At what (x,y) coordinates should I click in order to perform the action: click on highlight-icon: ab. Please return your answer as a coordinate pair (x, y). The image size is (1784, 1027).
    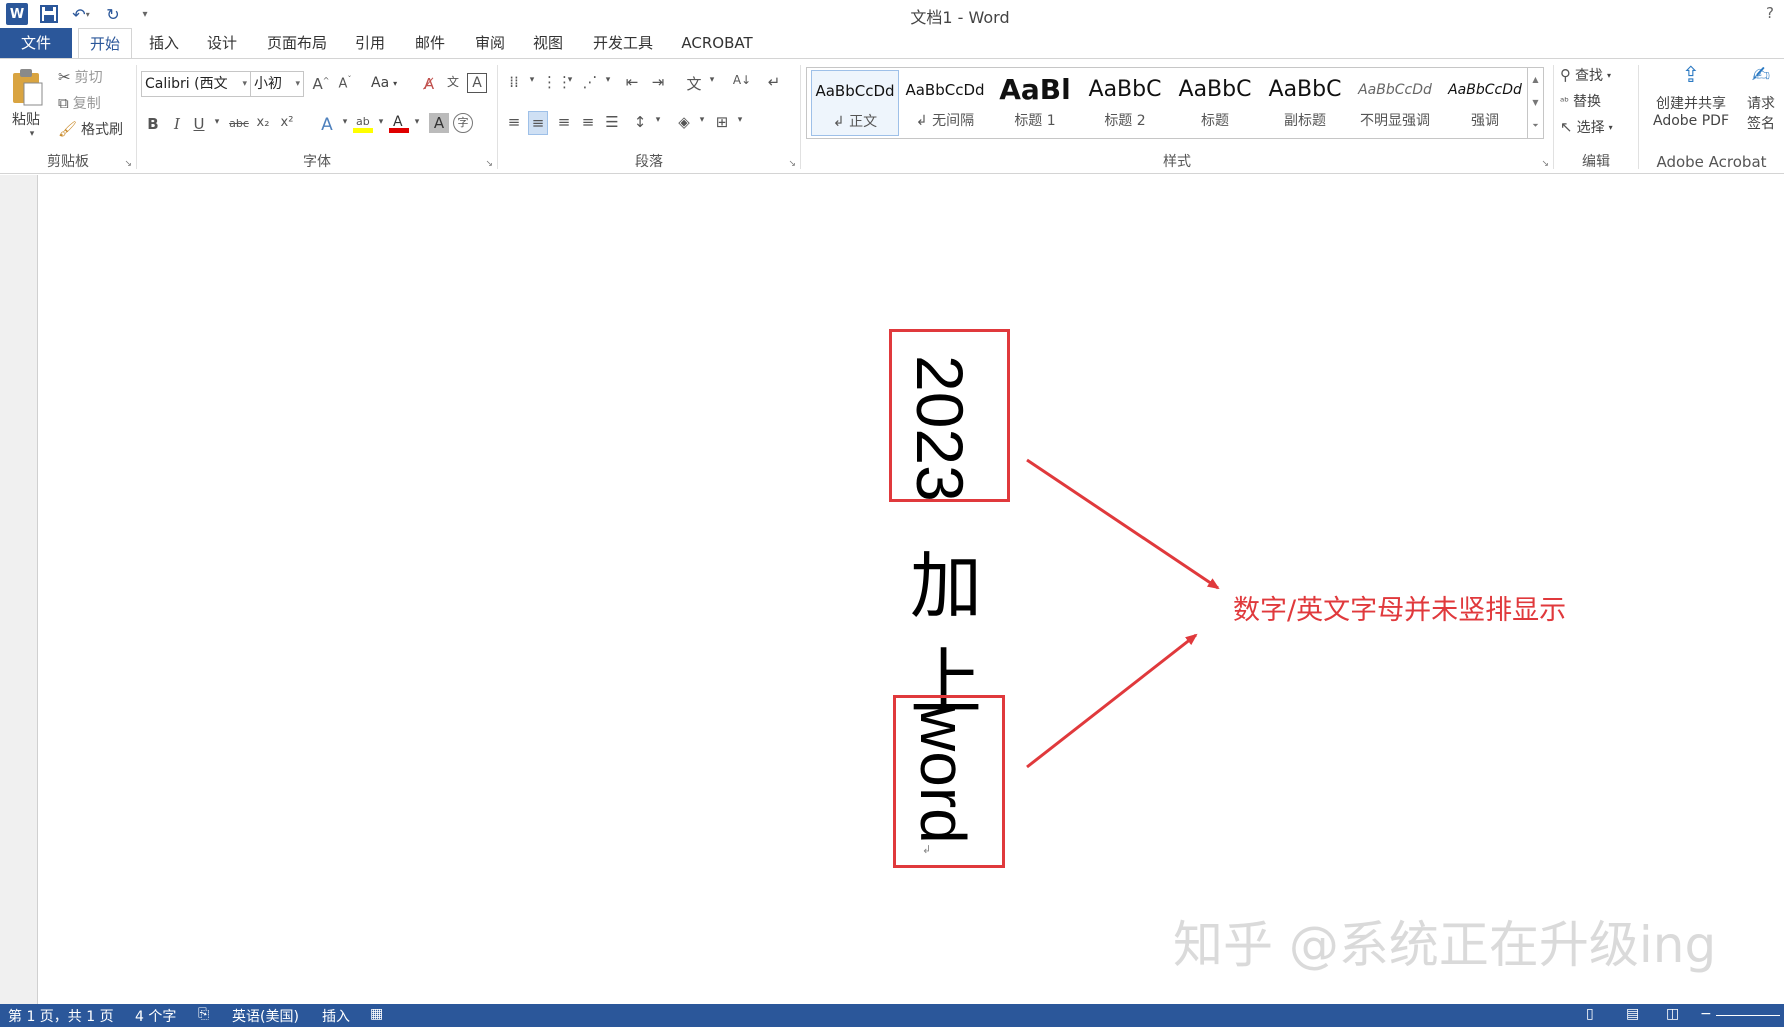
    Looking at the image, I should click on (363, 125).